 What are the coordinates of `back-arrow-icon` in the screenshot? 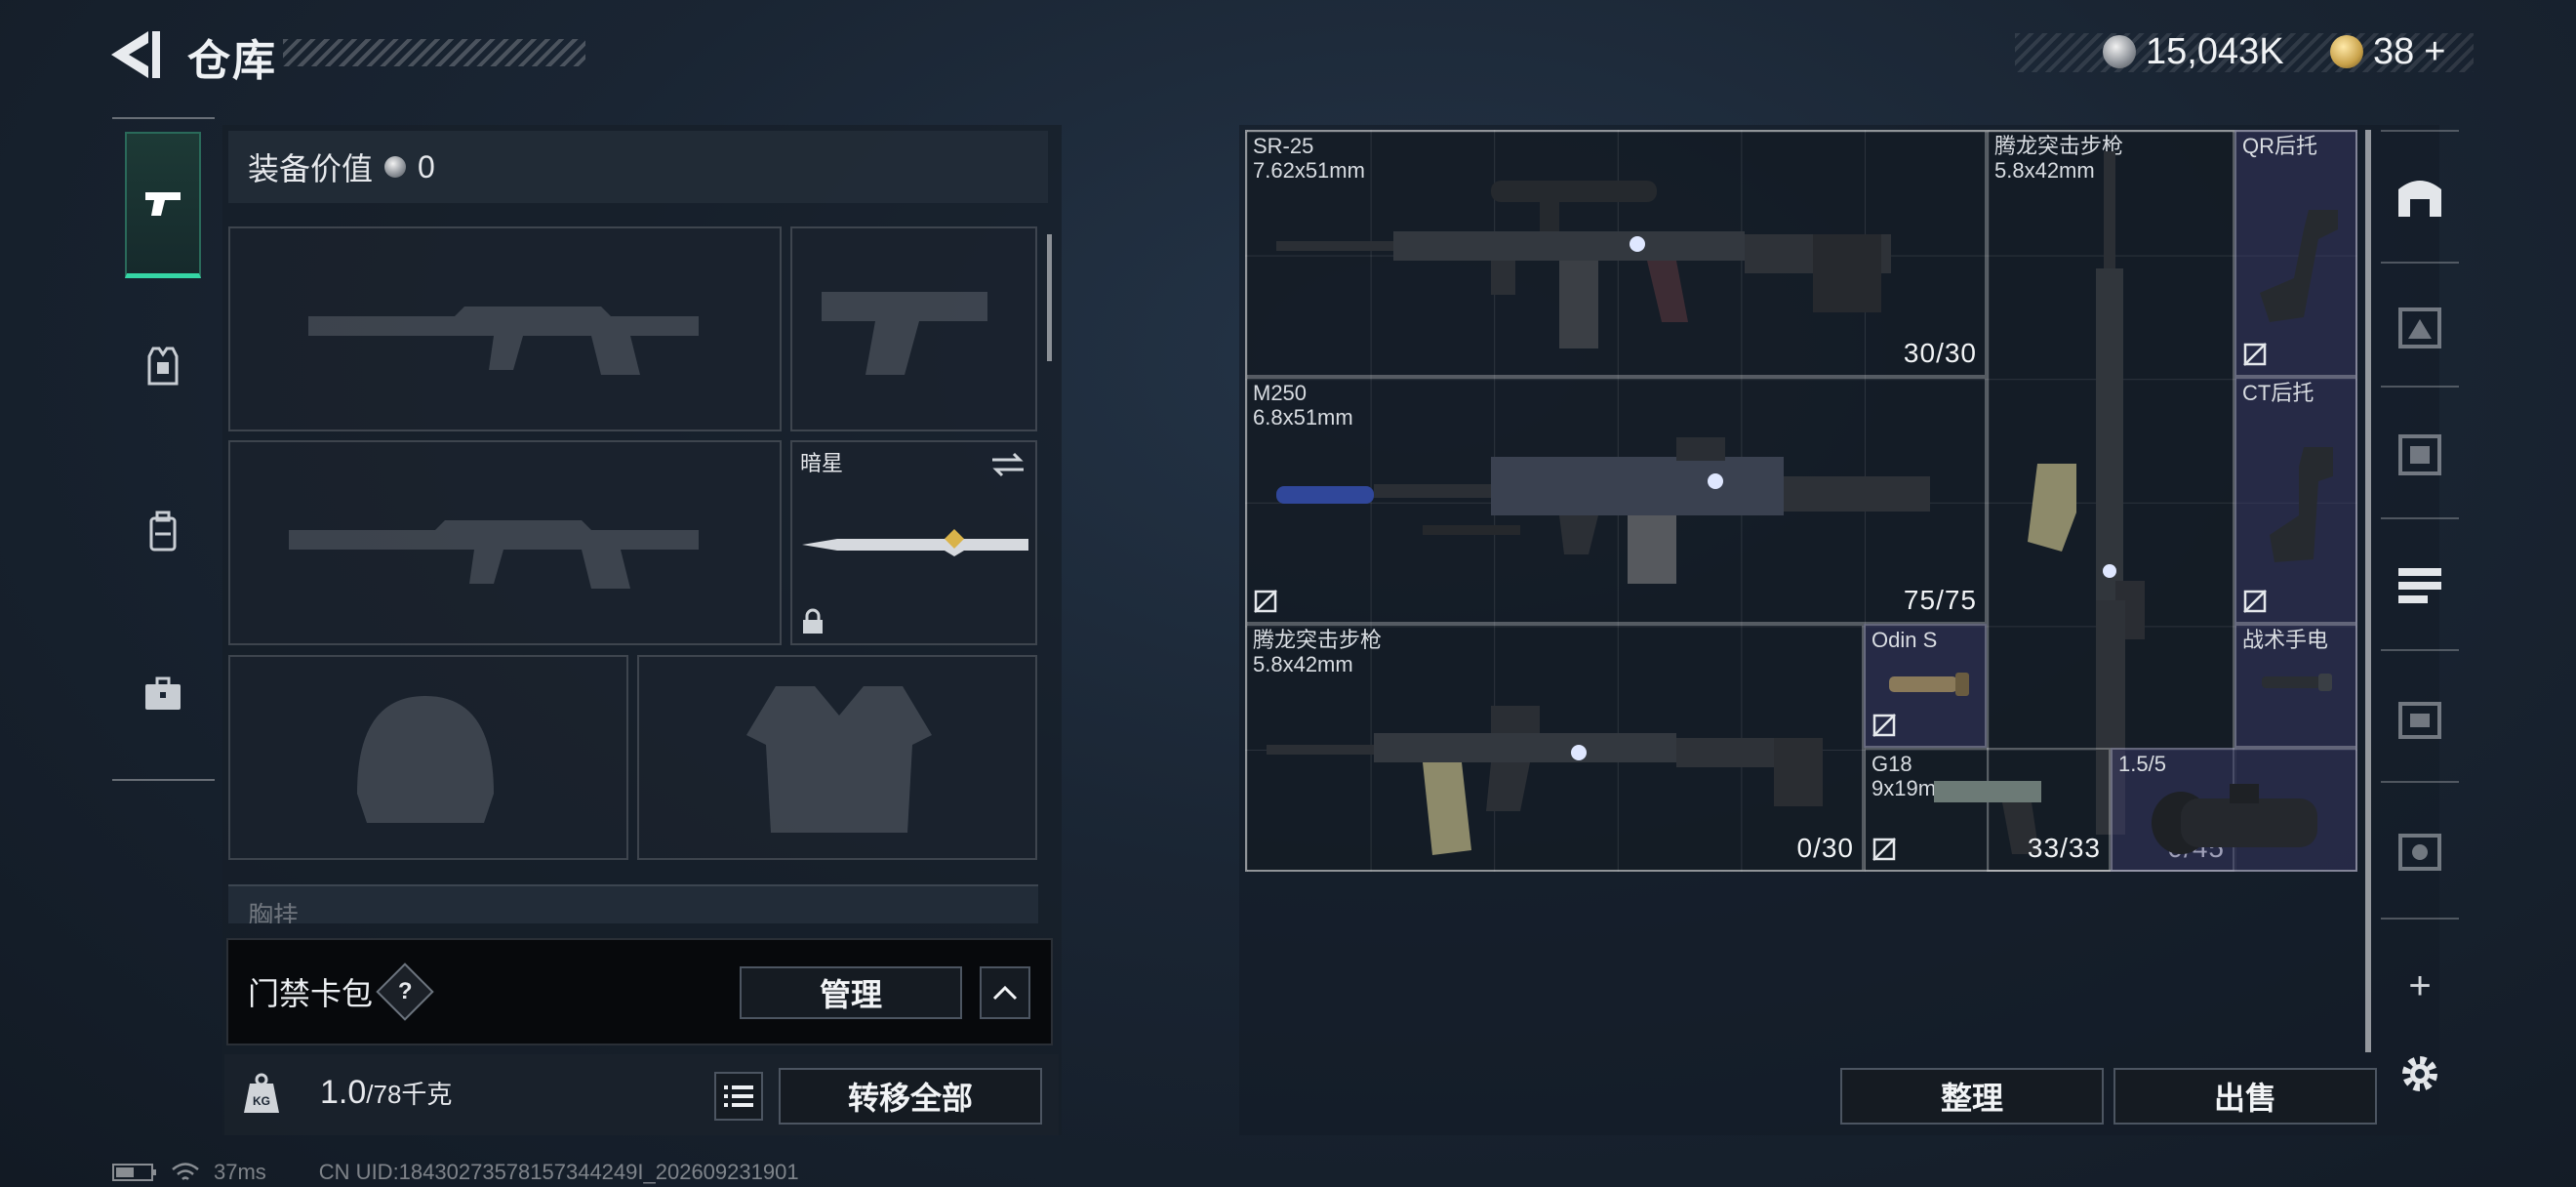 It's located at (135, 54).